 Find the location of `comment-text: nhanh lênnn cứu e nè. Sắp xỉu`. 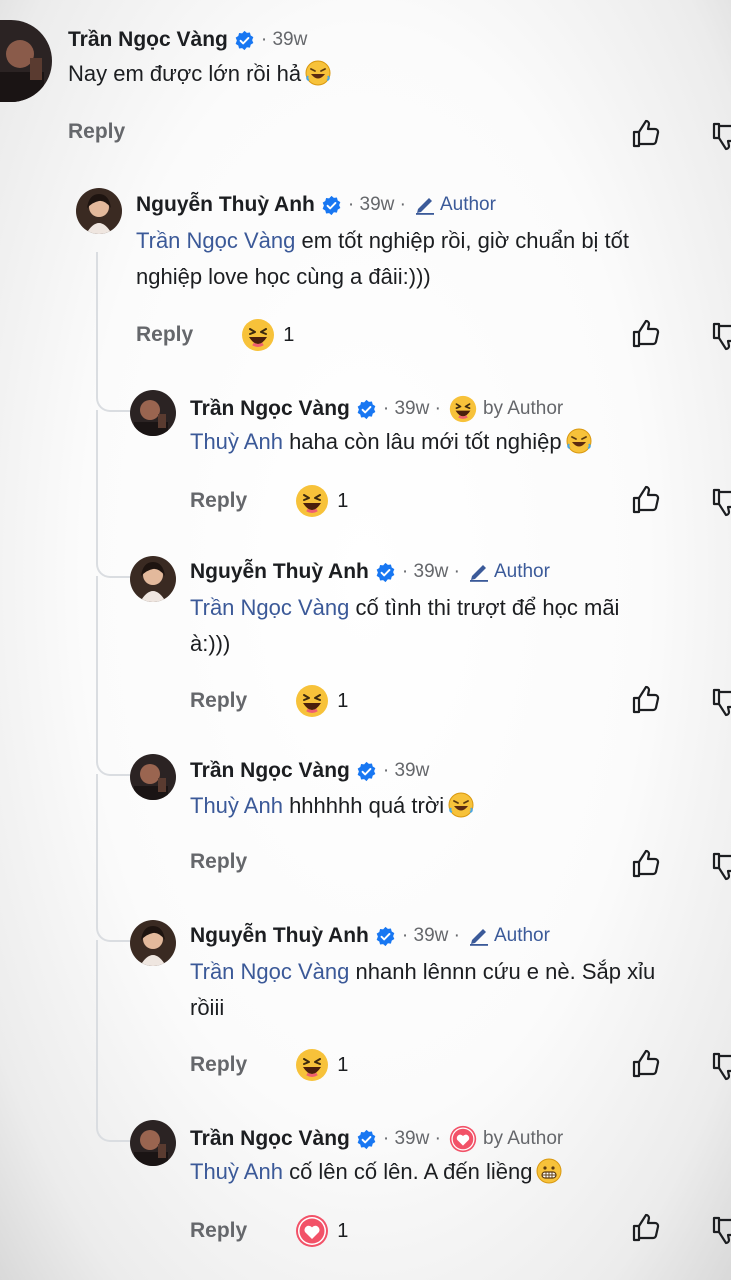

comment-text: nhanh lênnn cứu e nè. Sắp xỉu is located at coordinates (502, 971).